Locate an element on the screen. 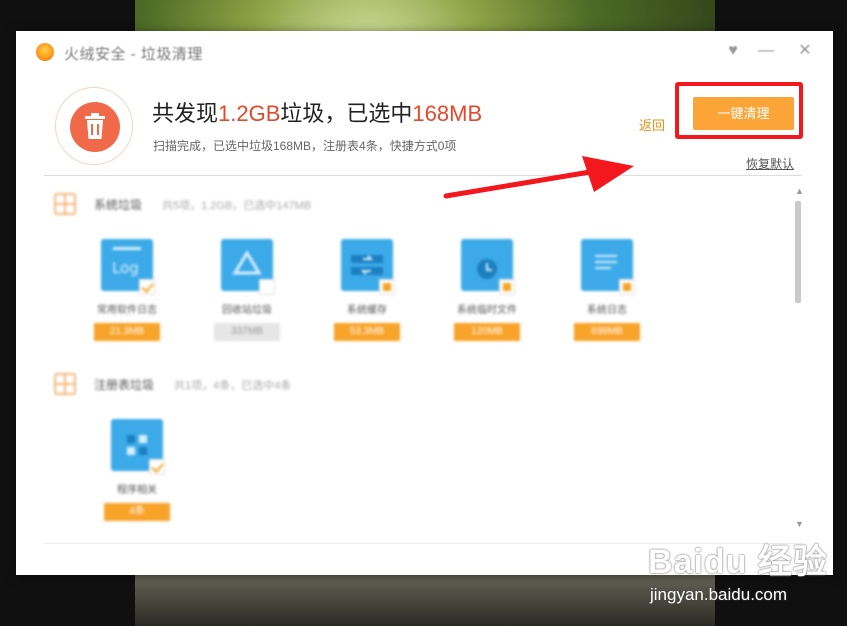 The height and width of the screenshot is (626, 847). tile-label: 系统日志 is located at coordinates (607, 310).